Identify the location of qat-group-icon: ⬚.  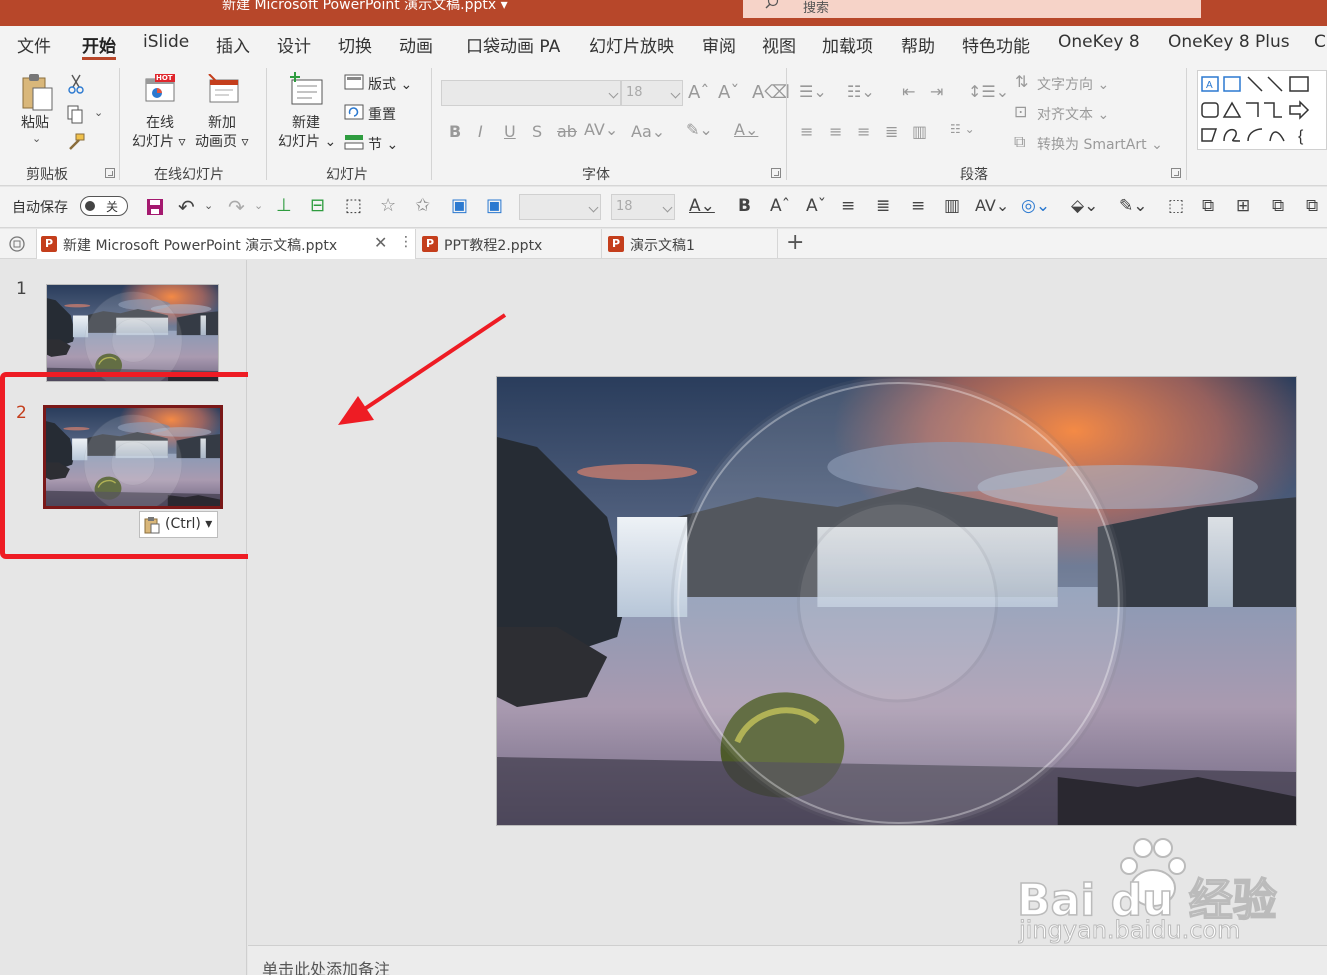
(1176, 206).